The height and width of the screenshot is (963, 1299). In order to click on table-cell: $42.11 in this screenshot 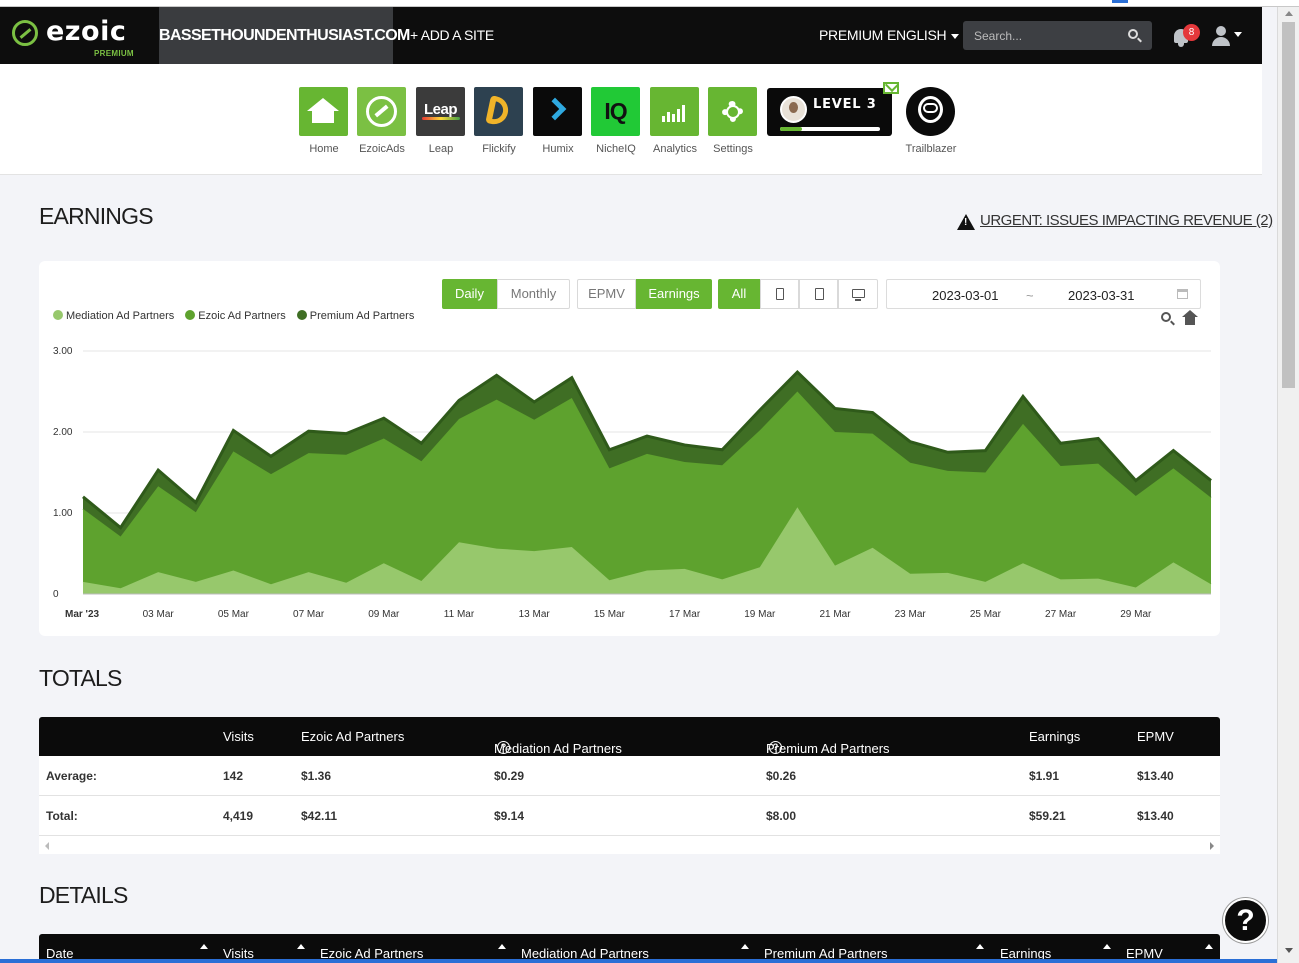, I will do `click(319, 816)`.